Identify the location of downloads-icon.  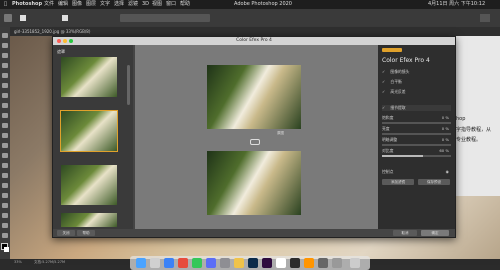
(323, 263).